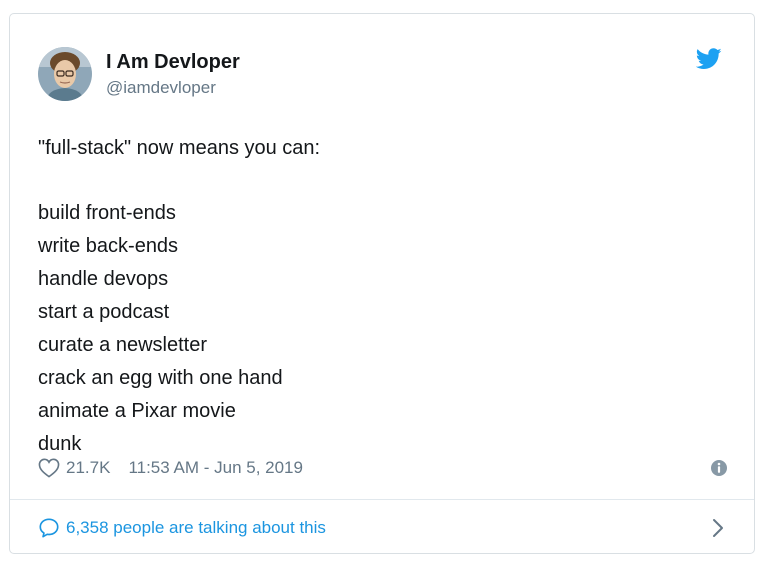 The height and width of the screenshot is (567, 770). I want to click on heart-icon, so click(49, 468).